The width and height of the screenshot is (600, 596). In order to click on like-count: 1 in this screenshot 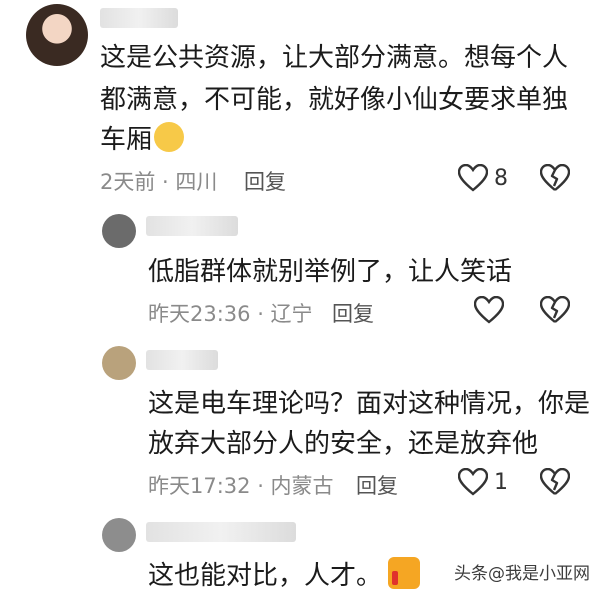, I will do `click(501, 482)`.